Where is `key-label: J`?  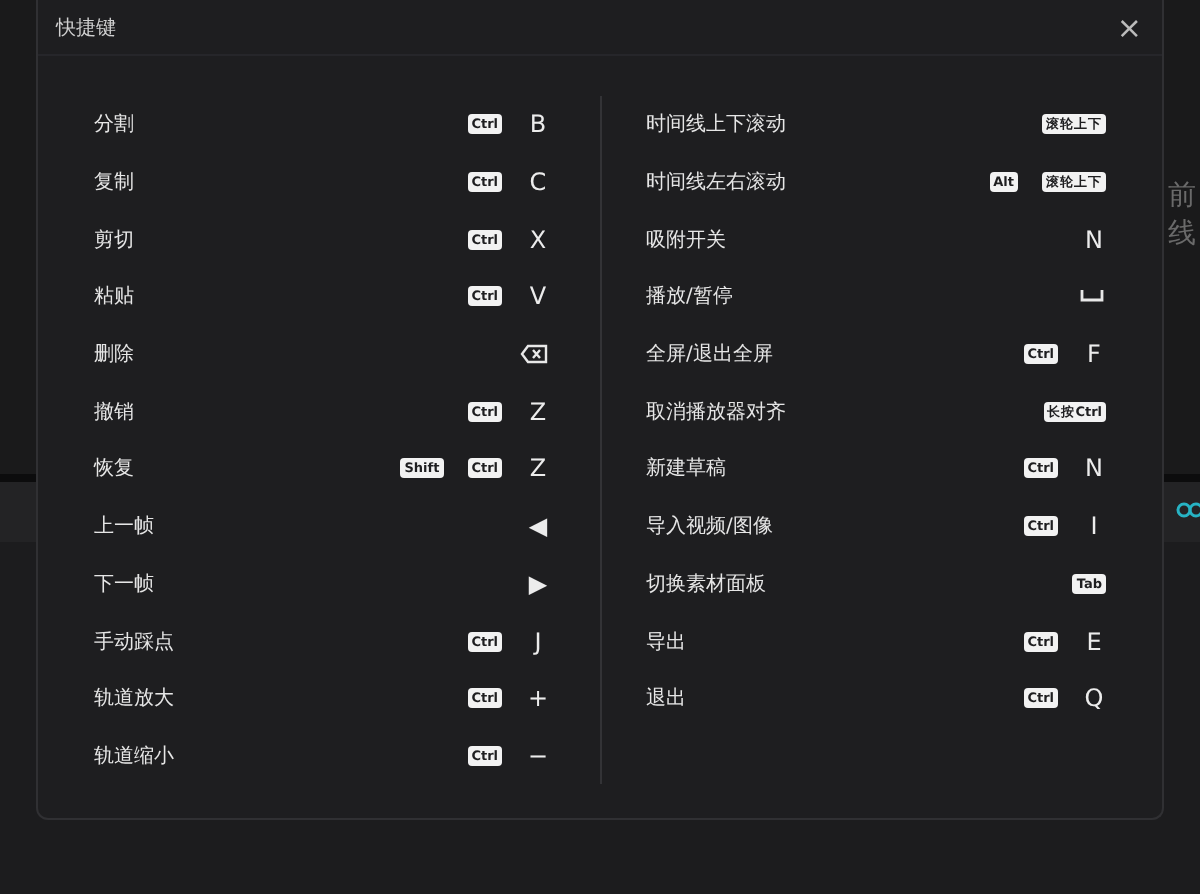 key-label: J is located at coordinates (537, 641).